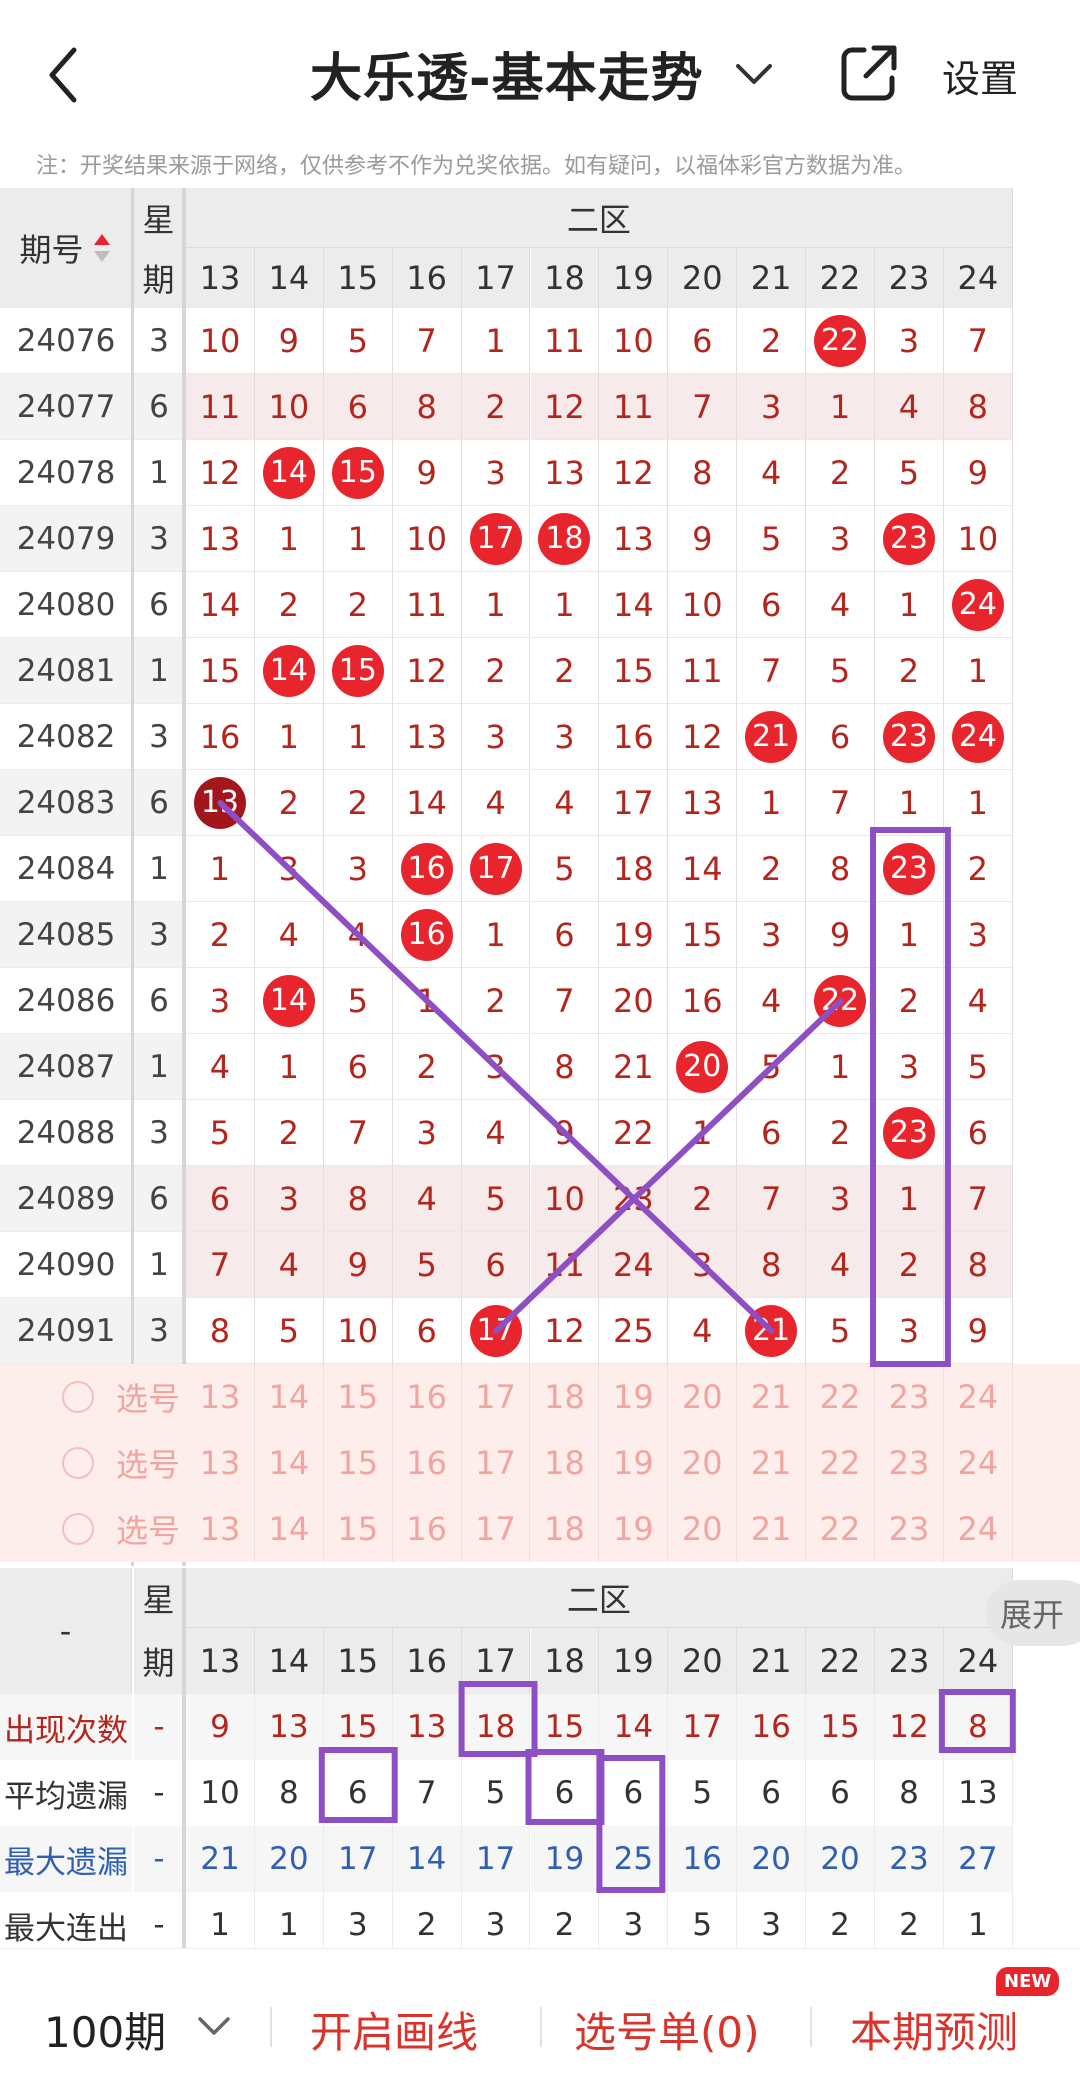  I want to click on omission-cell: 2, so click(703, 1199).